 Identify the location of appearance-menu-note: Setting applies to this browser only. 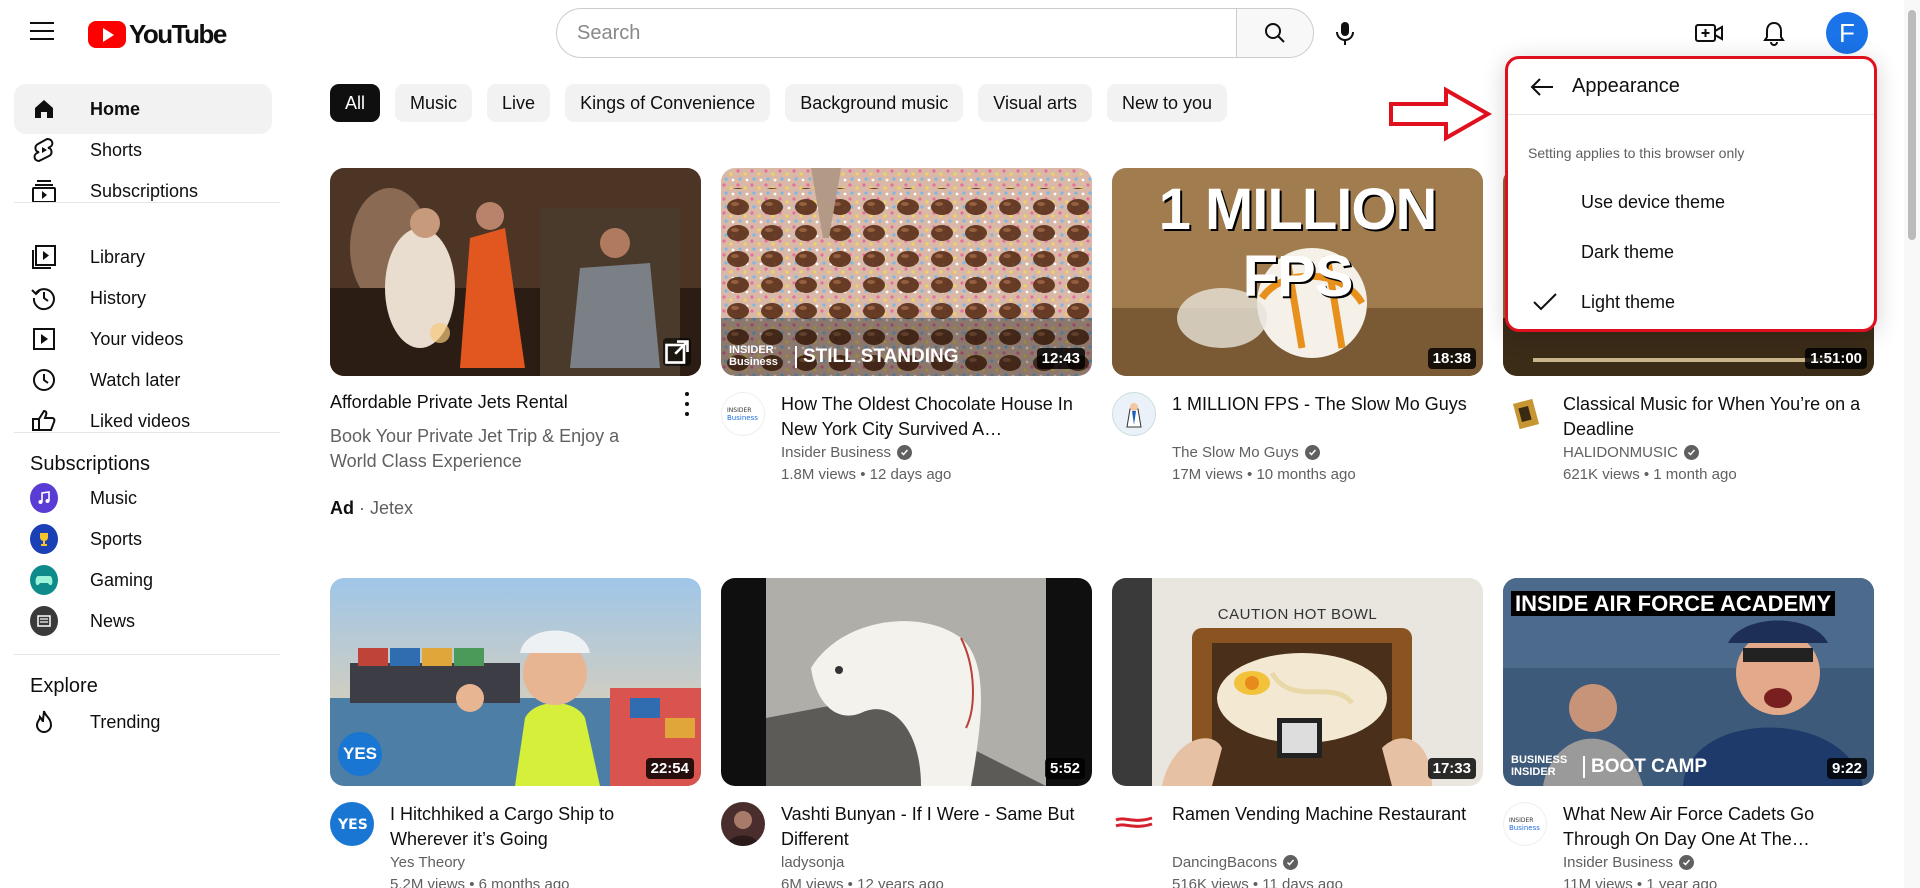
(1636, 153).